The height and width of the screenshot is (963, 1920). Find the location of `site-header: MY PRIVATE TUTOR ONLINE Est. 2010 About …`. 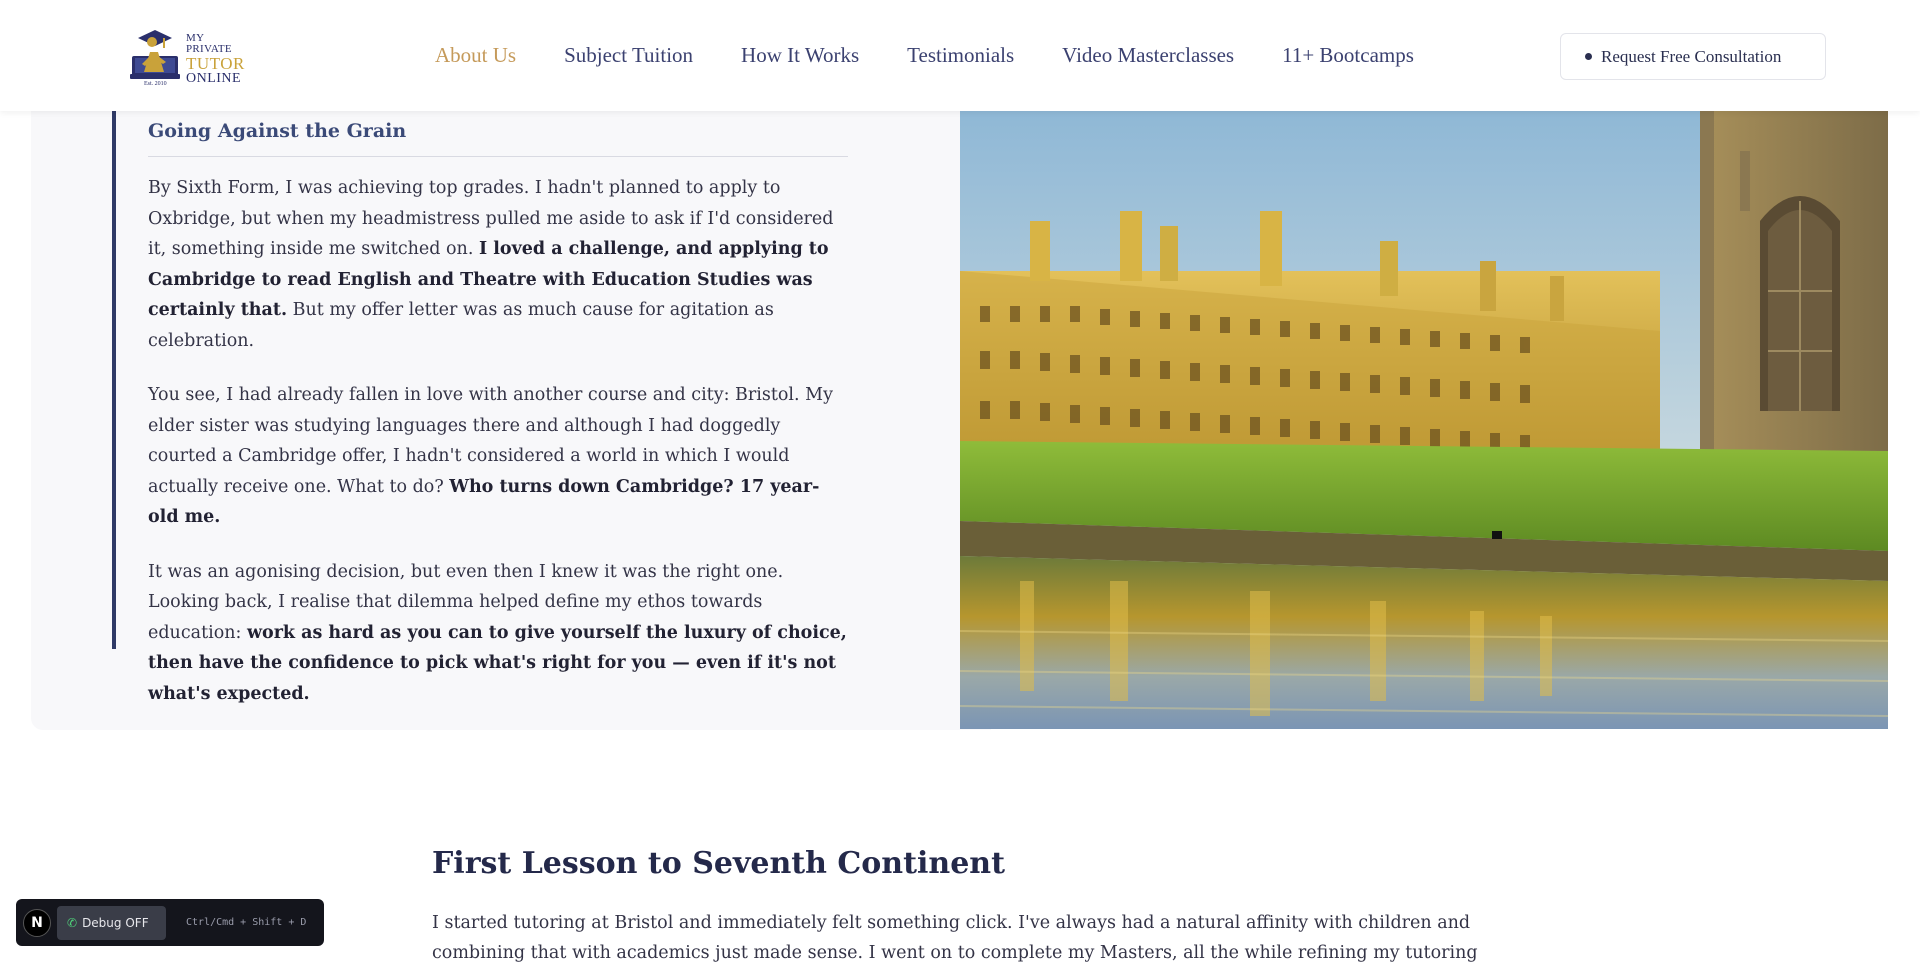

site-header: MY PRIVATE TUTOR ONLINE Est. 2010 About … is located at coordinates (960, 55).